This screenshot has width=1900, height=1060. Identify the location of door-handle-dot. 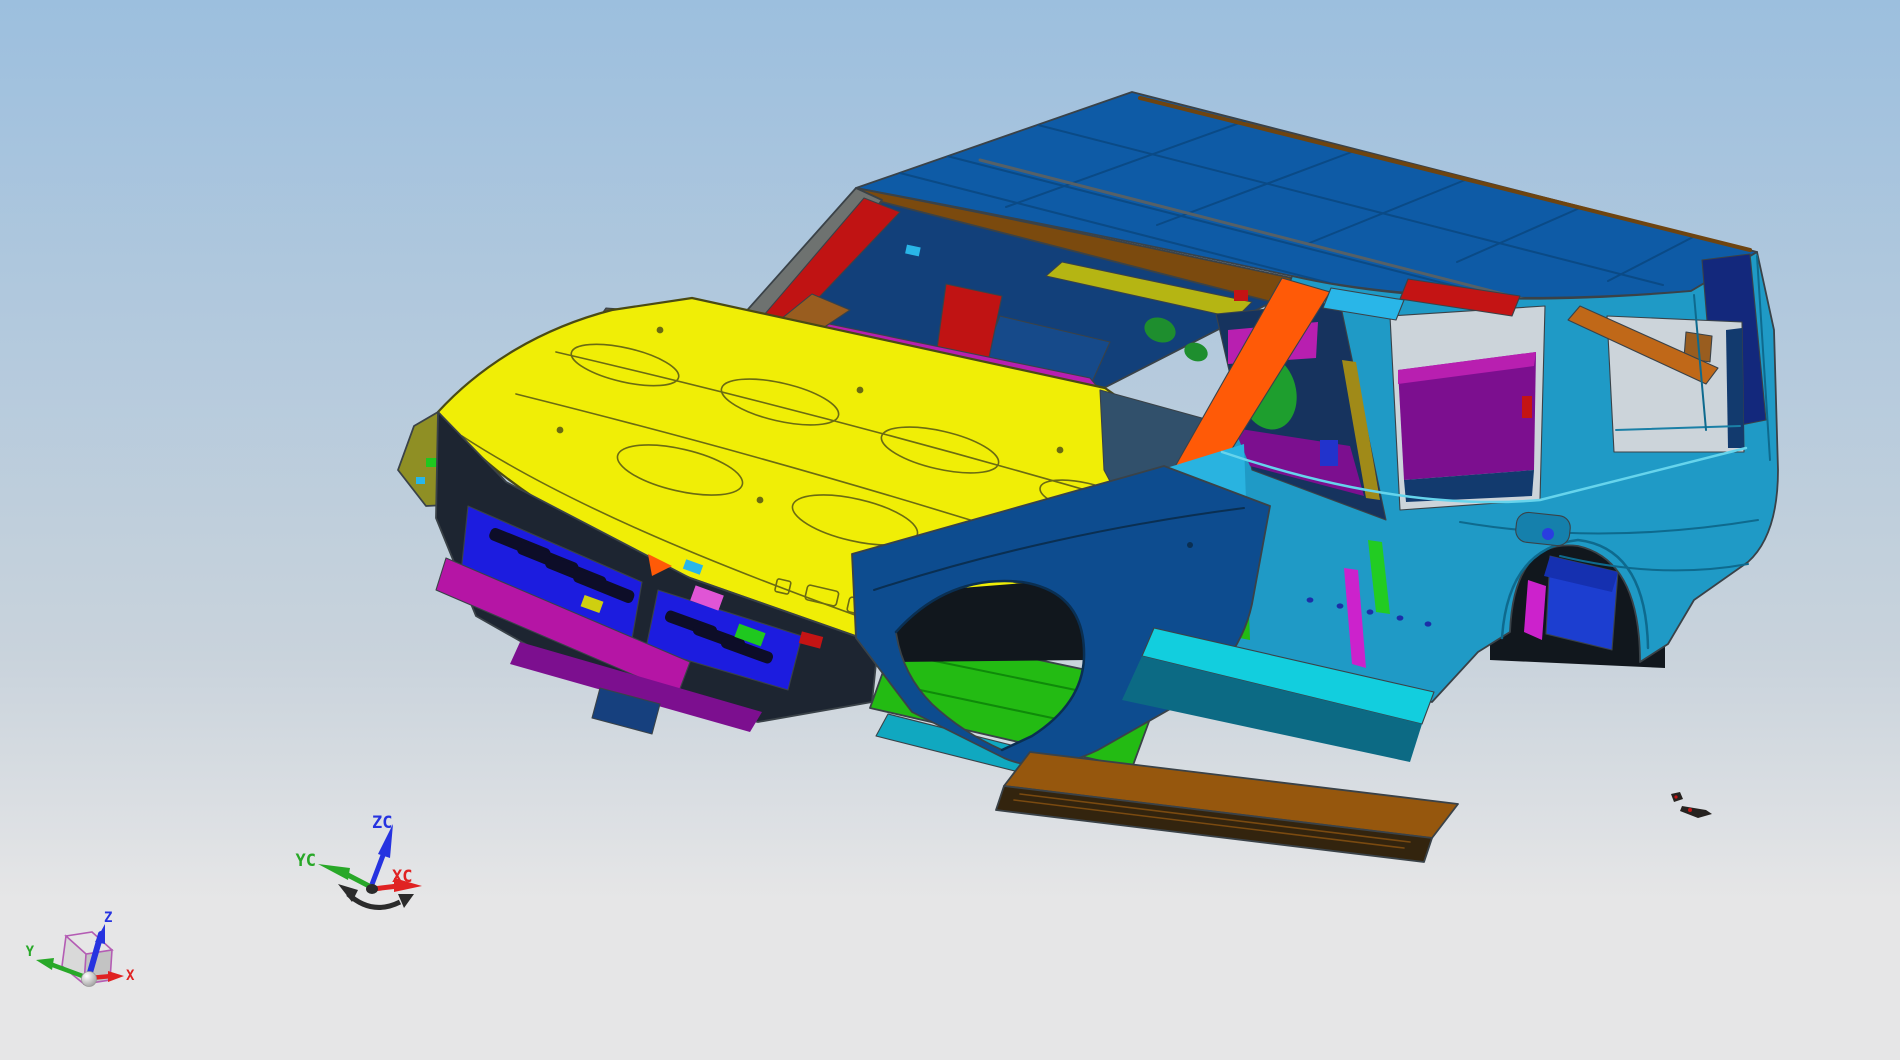
(1548, 534).